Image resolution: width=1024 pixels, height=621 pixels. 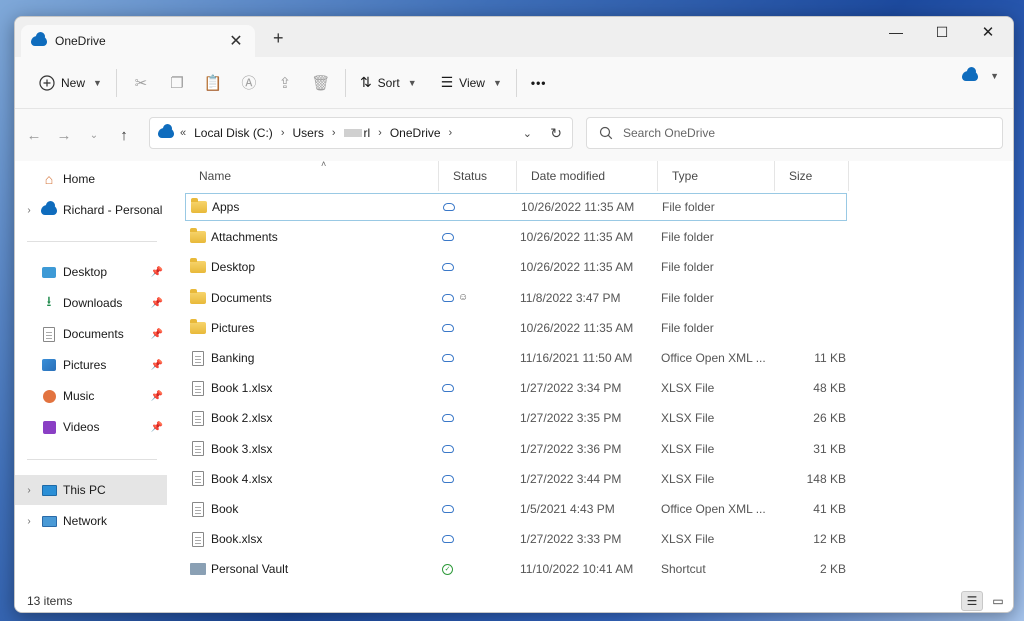 What do you see at coordinates (183, 133) in the screenshot?
I see `overflow-icon: «` at bounding box center [183, 133].